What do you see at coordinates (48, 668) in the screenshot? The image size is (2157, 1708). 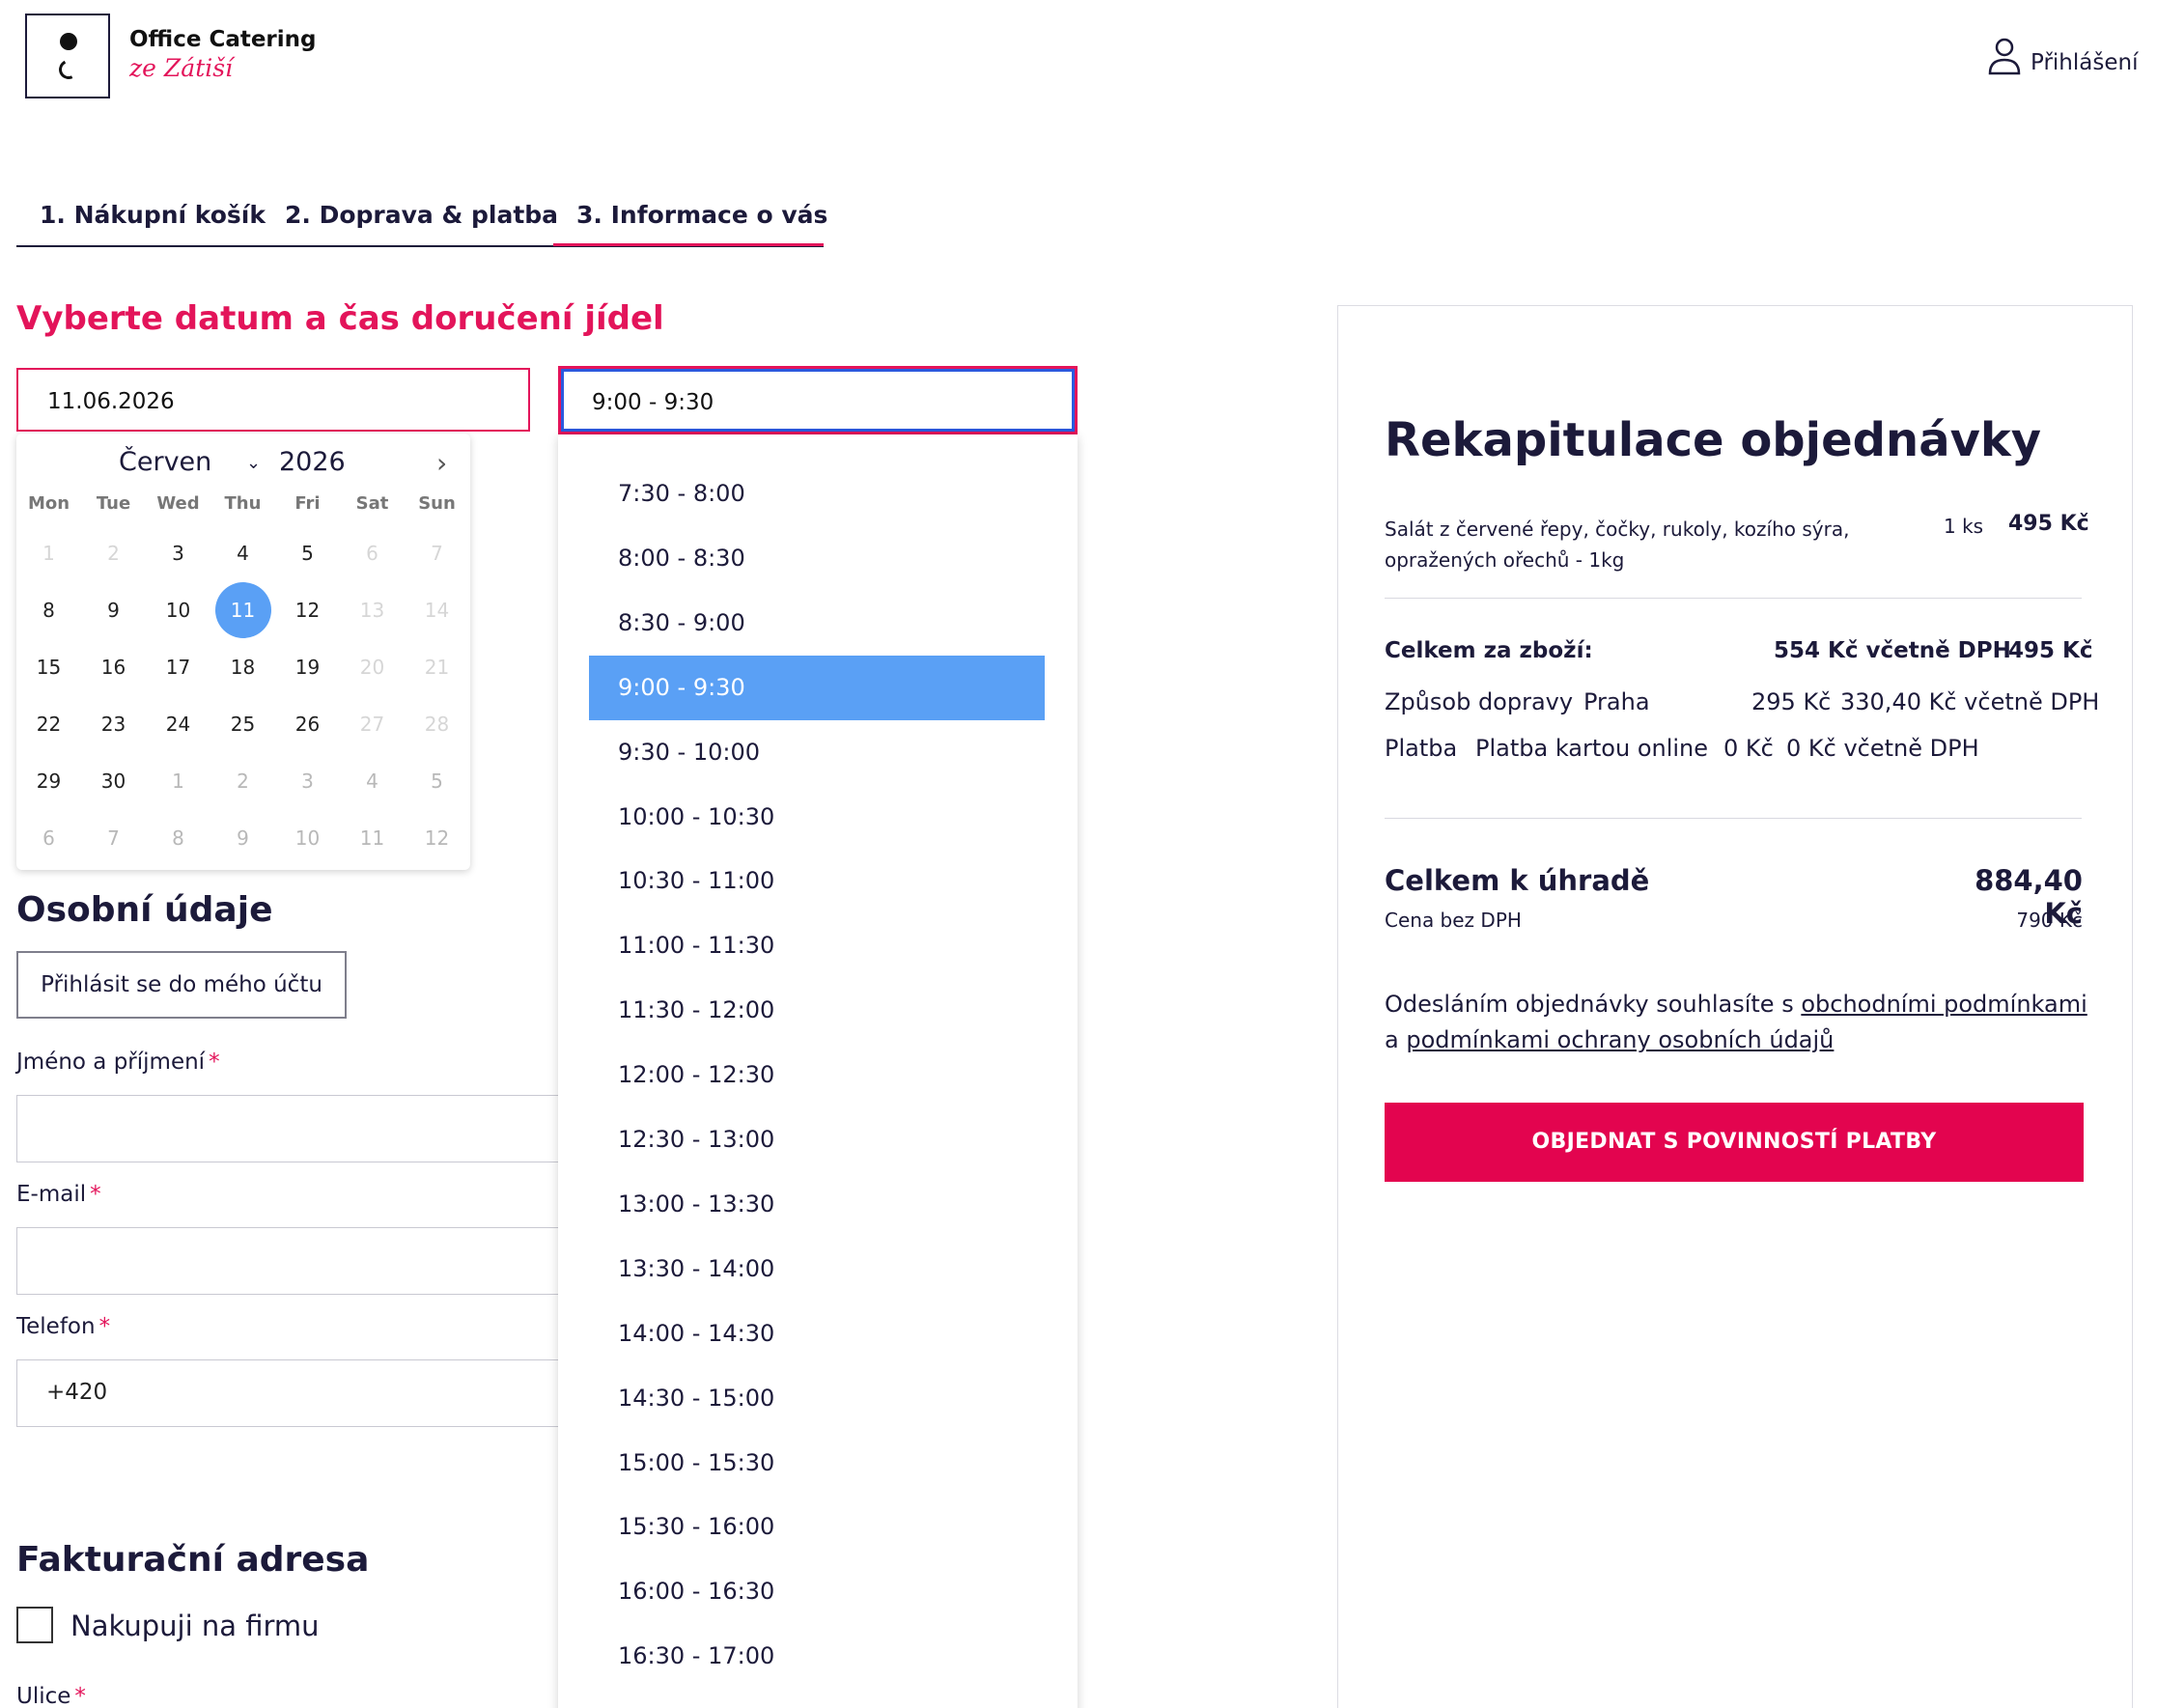 I see `calendar-day: 15` at bounding box center [48, 668].